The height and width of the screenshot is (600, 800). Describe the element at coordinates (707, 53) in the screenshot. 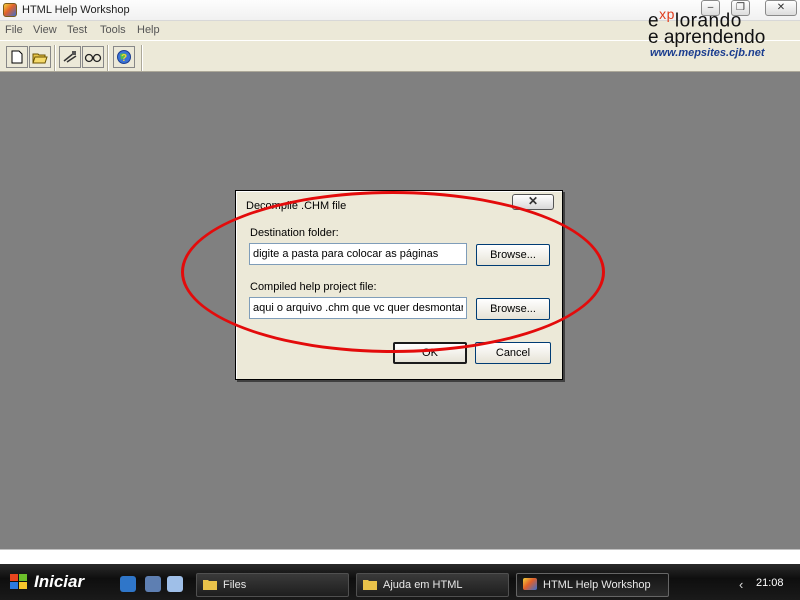

I see `logo-url: www.mepsites.cjb.net` at that location.